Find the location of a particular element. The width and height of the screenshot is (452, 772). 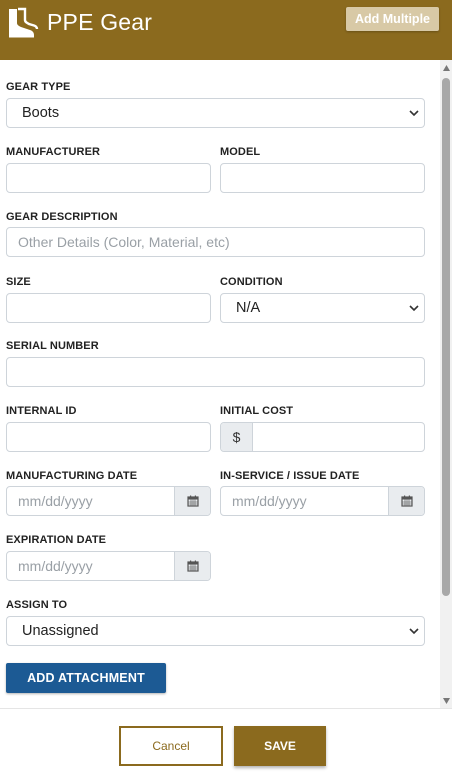

serial-number-label: SERIAL NUMBER is located at coordinates (52, 346).